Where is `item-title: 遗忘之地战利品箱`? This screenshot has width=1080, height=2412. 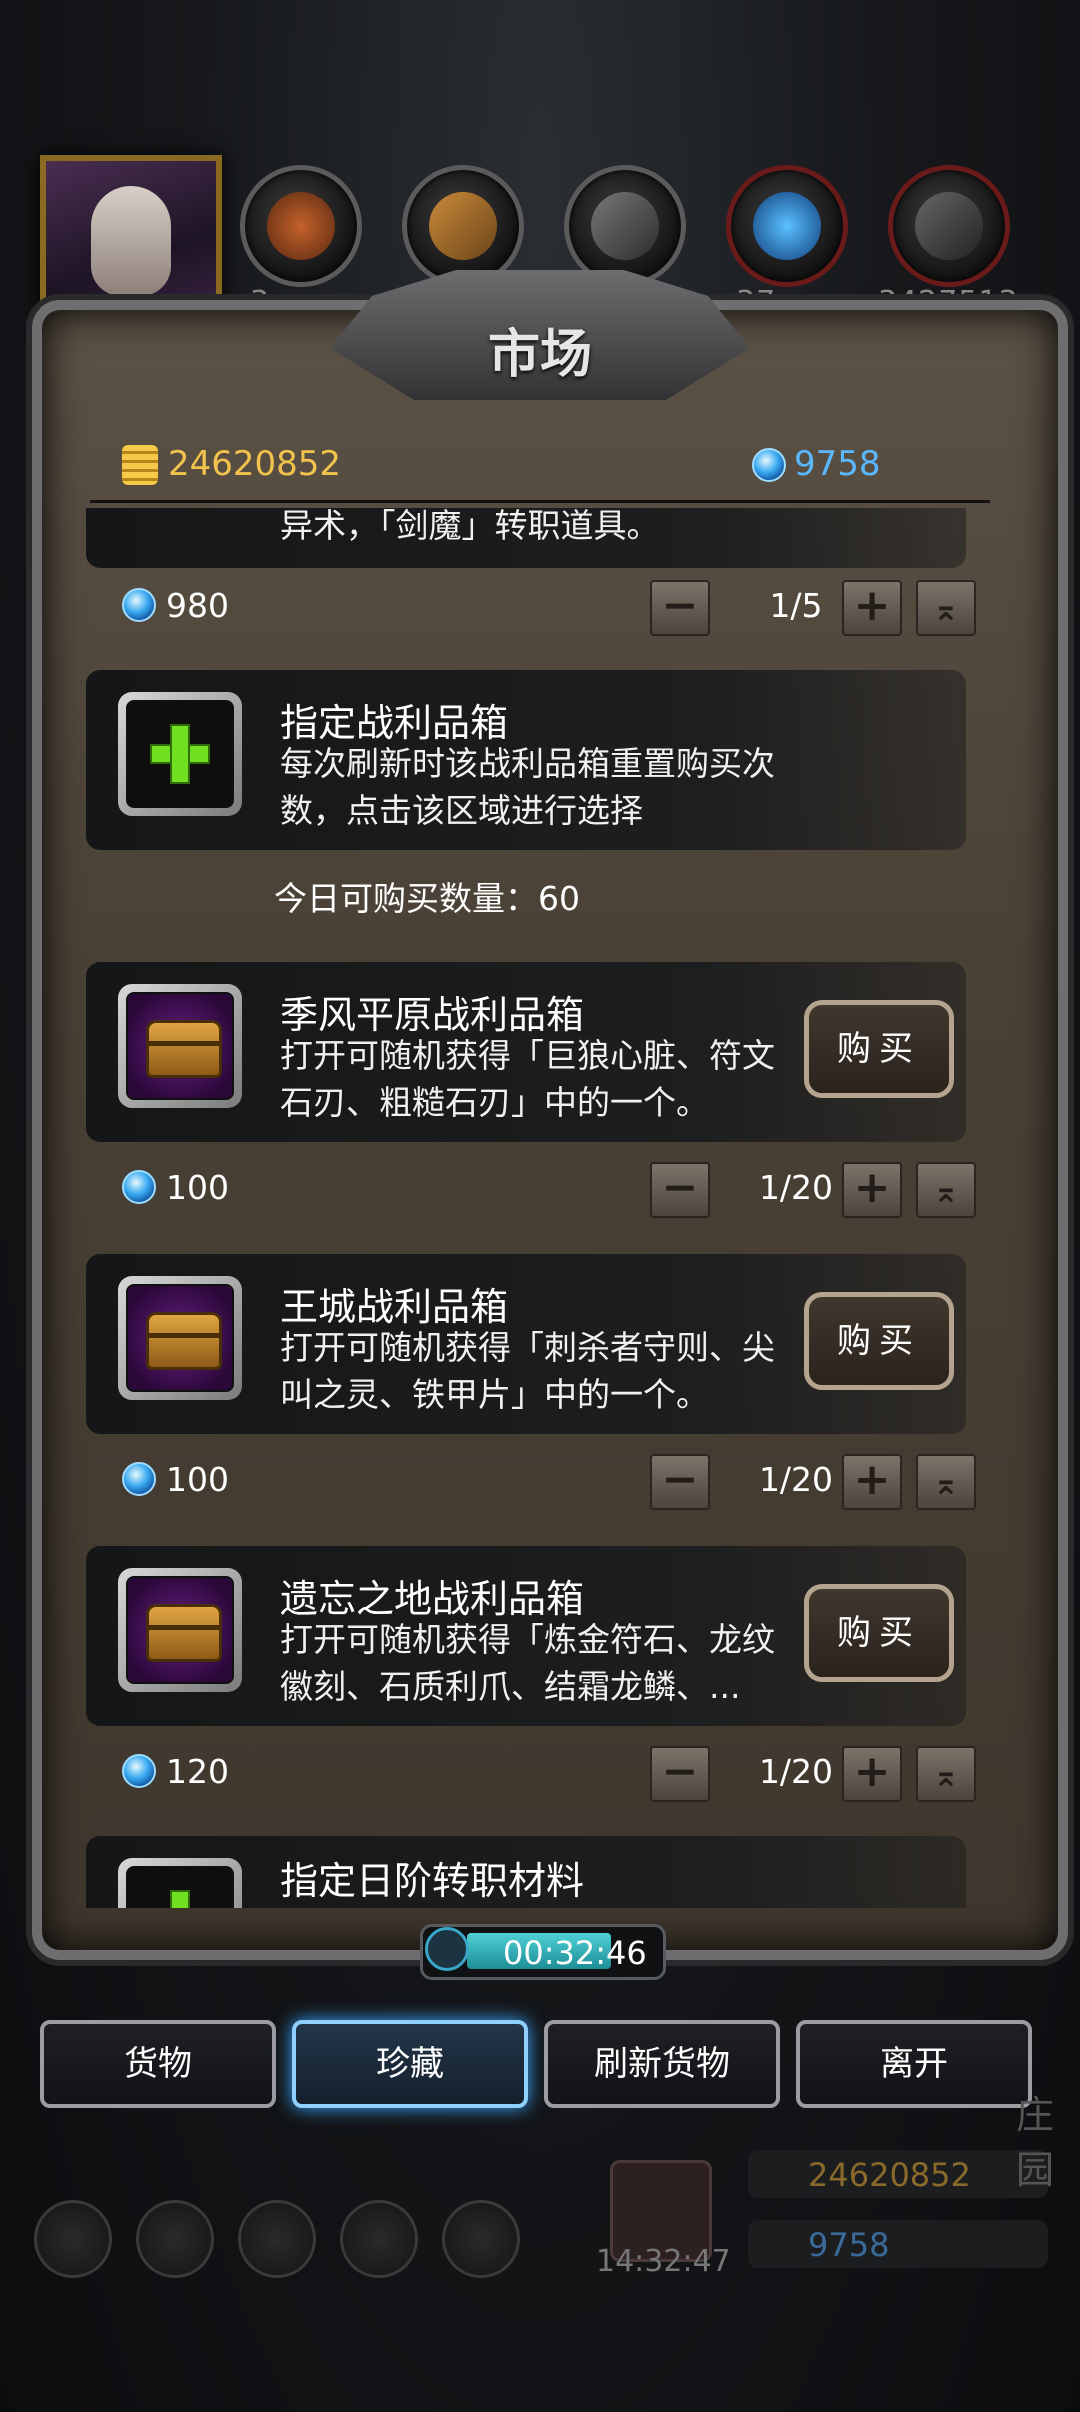 item-title: 遗忘之地战利品箱 is located at coordinates (432, 1599).